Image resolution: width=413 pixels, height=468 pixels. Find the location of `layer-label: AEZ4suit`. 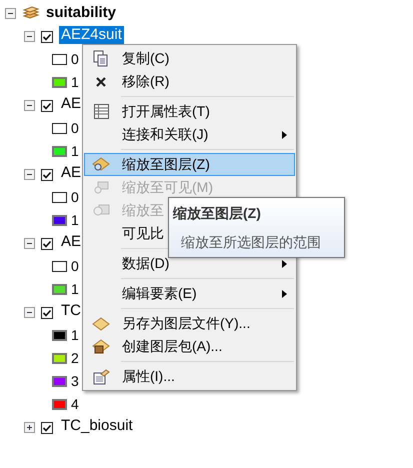

layer-label: AEZ4suit is located at coordinates (91, 35).